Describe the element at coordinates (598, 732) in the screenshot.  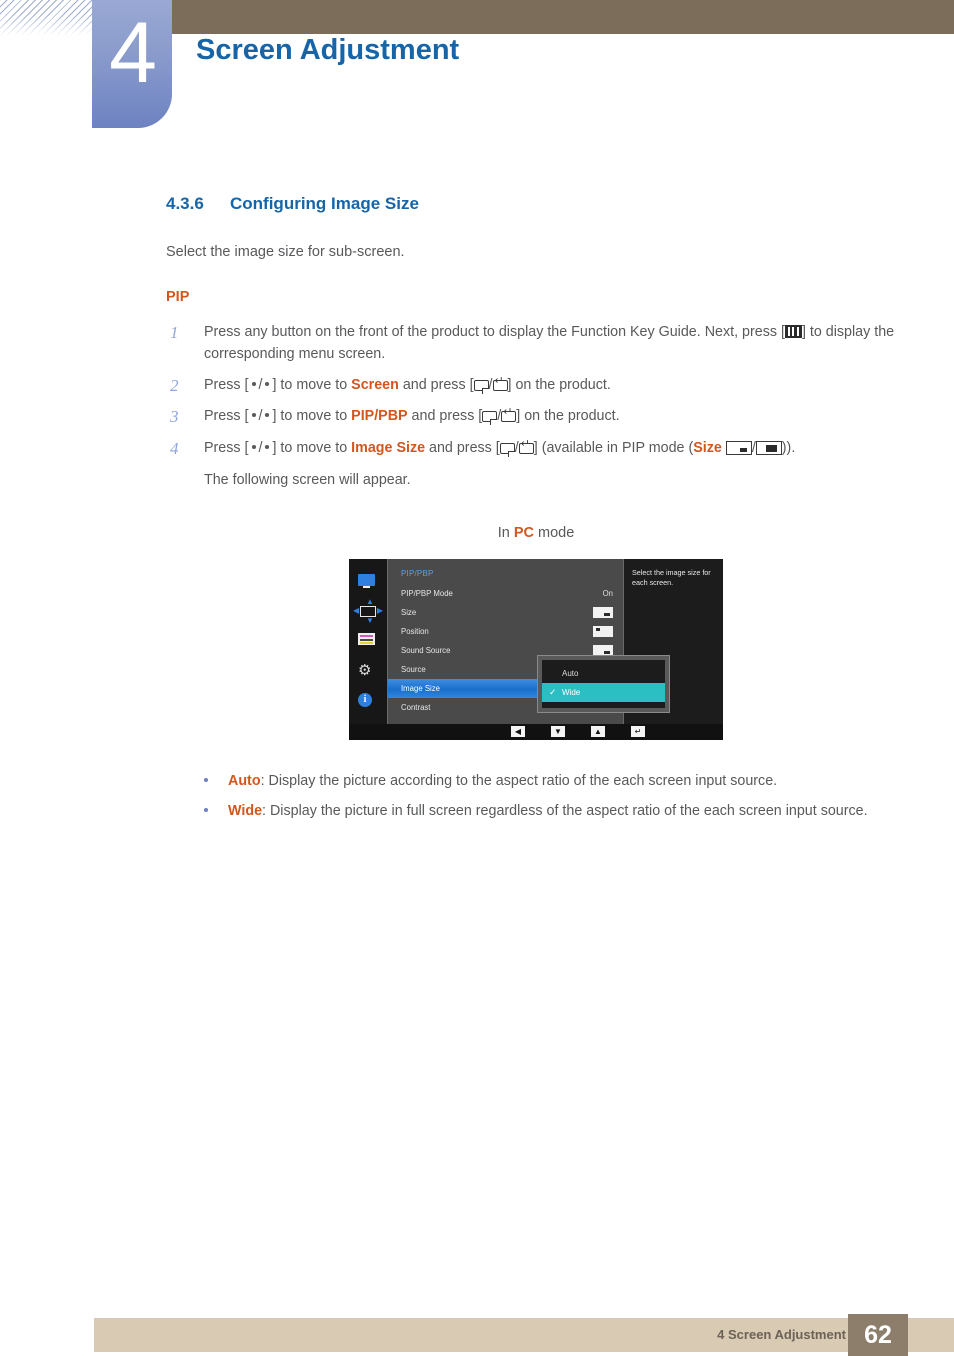
I see `nav-up-icon: ▲` at that location.